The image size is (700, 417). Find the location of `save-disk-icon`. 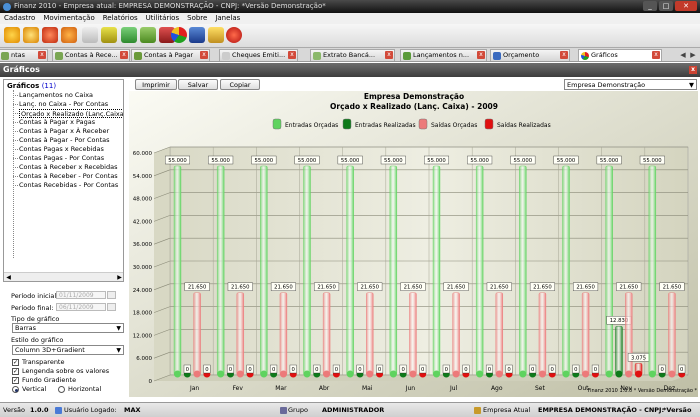

save-disk-icon is located at coordinates (197, 35).